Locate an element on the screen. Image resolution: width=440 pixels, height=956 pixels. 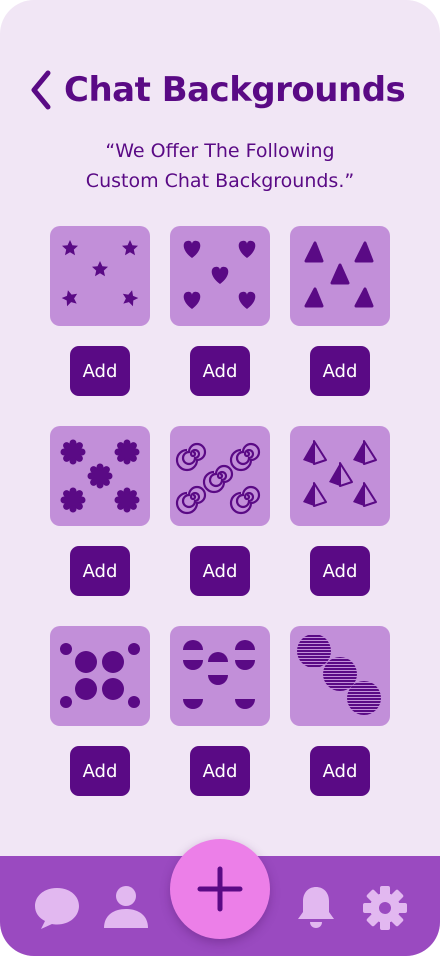
bell-icon is located at coordinates (316, 907).